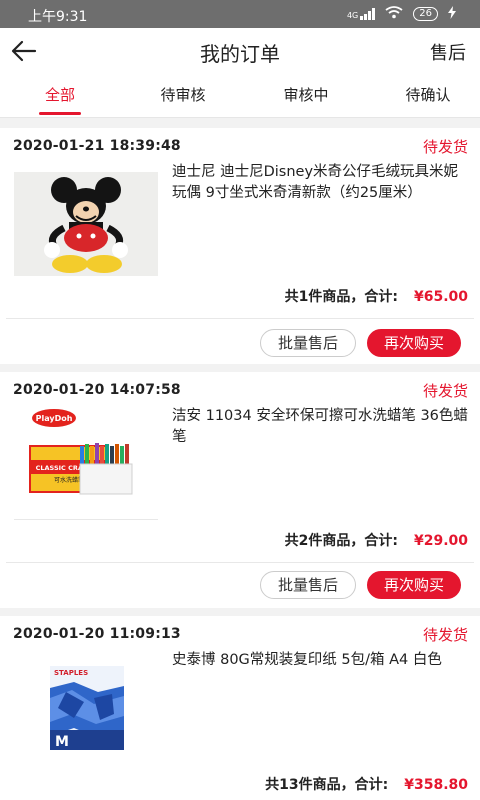 This screenshot has height=800, width=480. Describe the element at coordinates (320, 660) in the screenshot. I see `product-name: 史泰博 80G常规装复印纸 5包/箱 A4 白色` at that location.